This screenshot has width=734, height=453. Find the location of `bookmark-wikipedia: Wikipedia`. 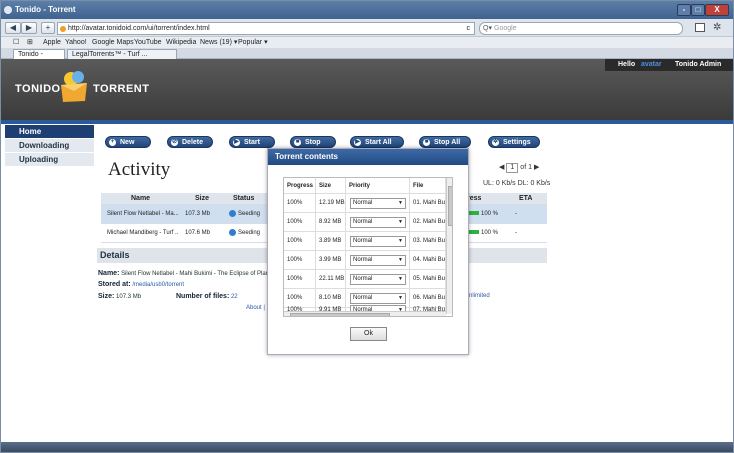

bookmark-wikipedia: Wikipedia is located at coordinates (181, 42).